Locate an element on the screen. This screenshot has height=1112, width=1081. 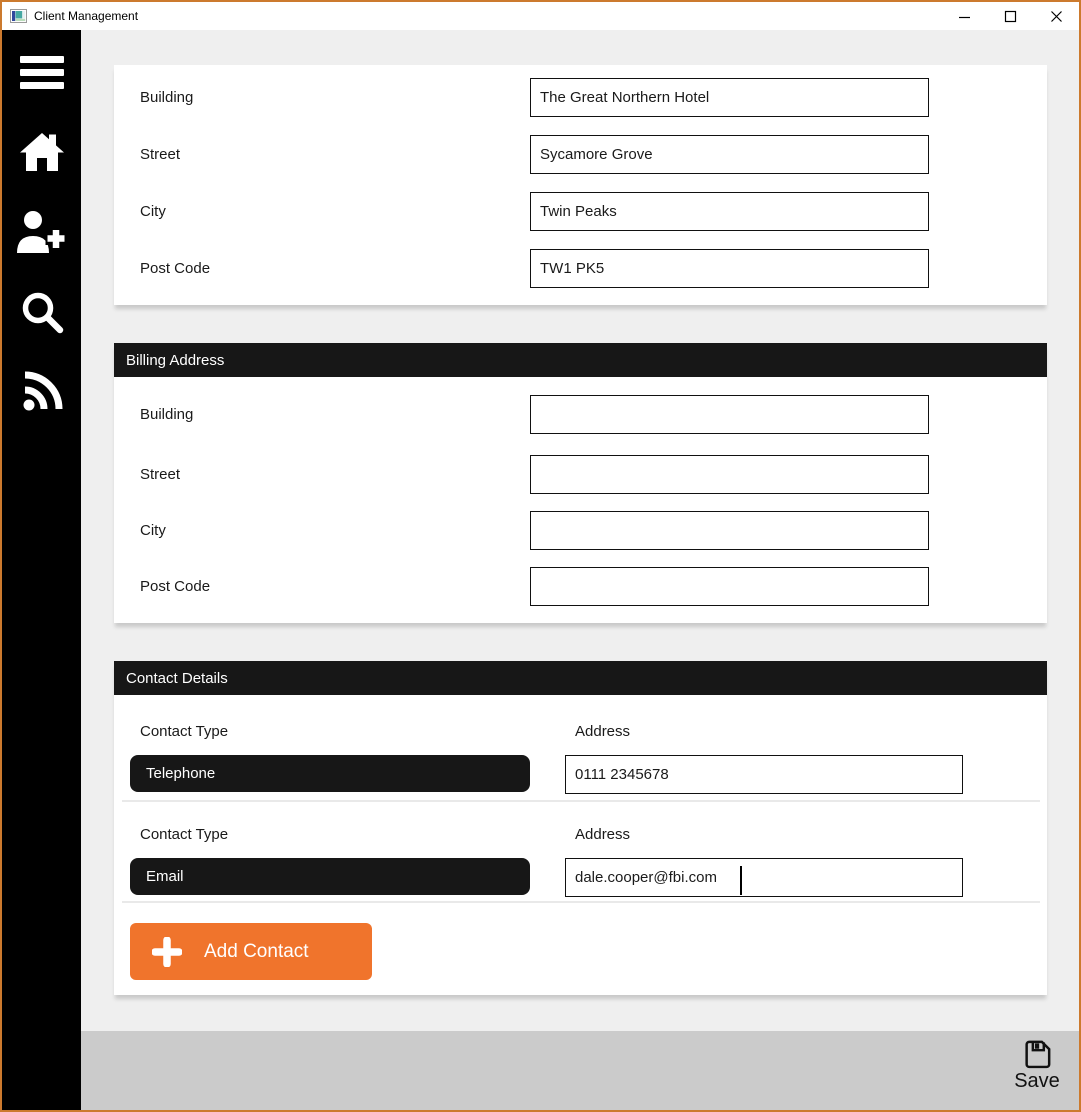
search-icon is located at coordinates (42, 313).